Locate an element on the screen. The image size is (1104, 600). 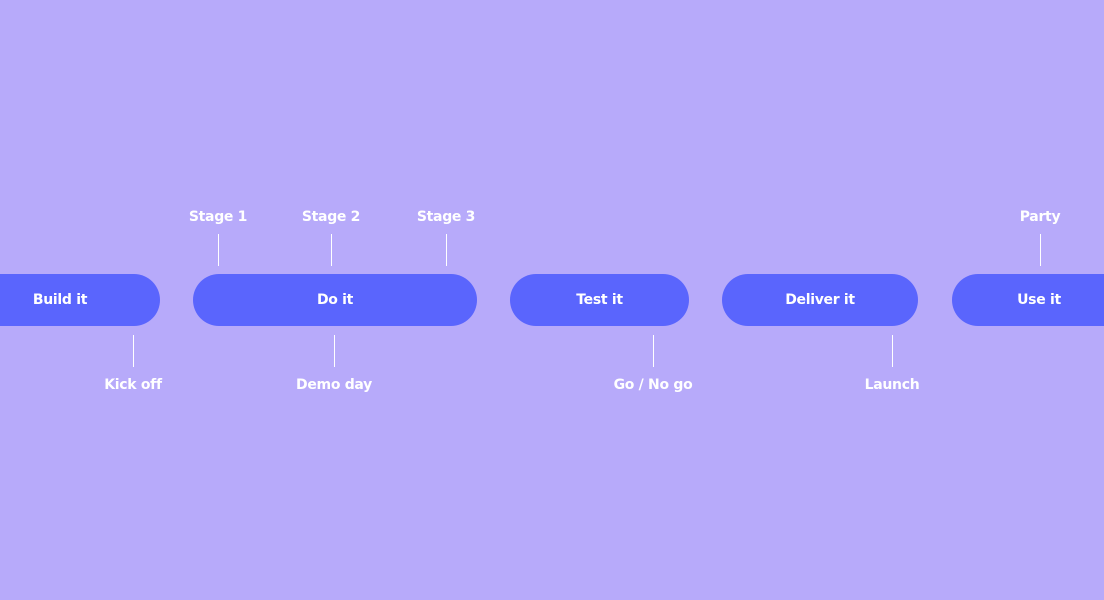
milestone-stage-1-tick is located at coordinates (218, 250).